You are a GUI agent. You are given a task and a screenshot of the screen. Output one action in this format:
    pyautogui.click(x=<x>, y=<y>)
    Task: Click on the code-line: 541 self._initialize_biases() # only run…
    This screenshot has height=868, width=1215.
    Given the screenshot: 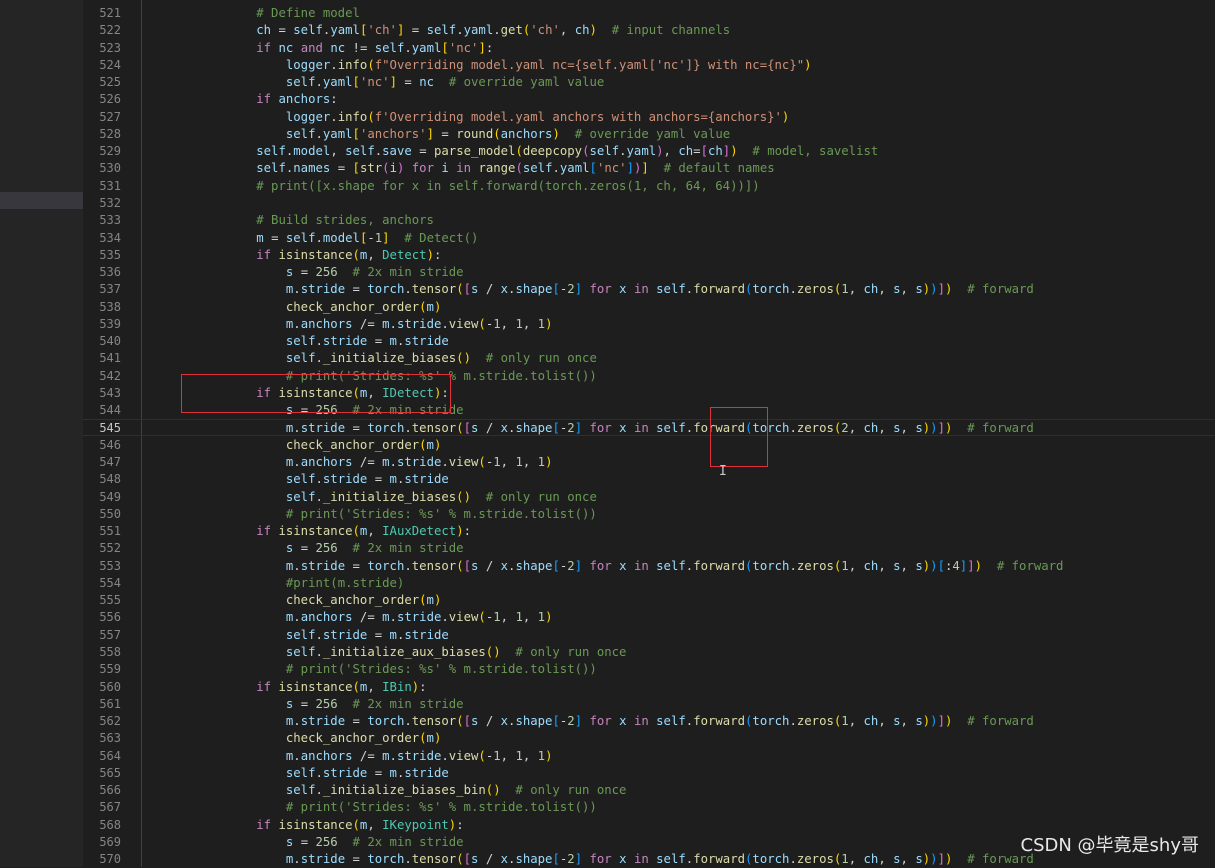 What is the action you would take?
    pyautogui.click(x=649, y=358)
    